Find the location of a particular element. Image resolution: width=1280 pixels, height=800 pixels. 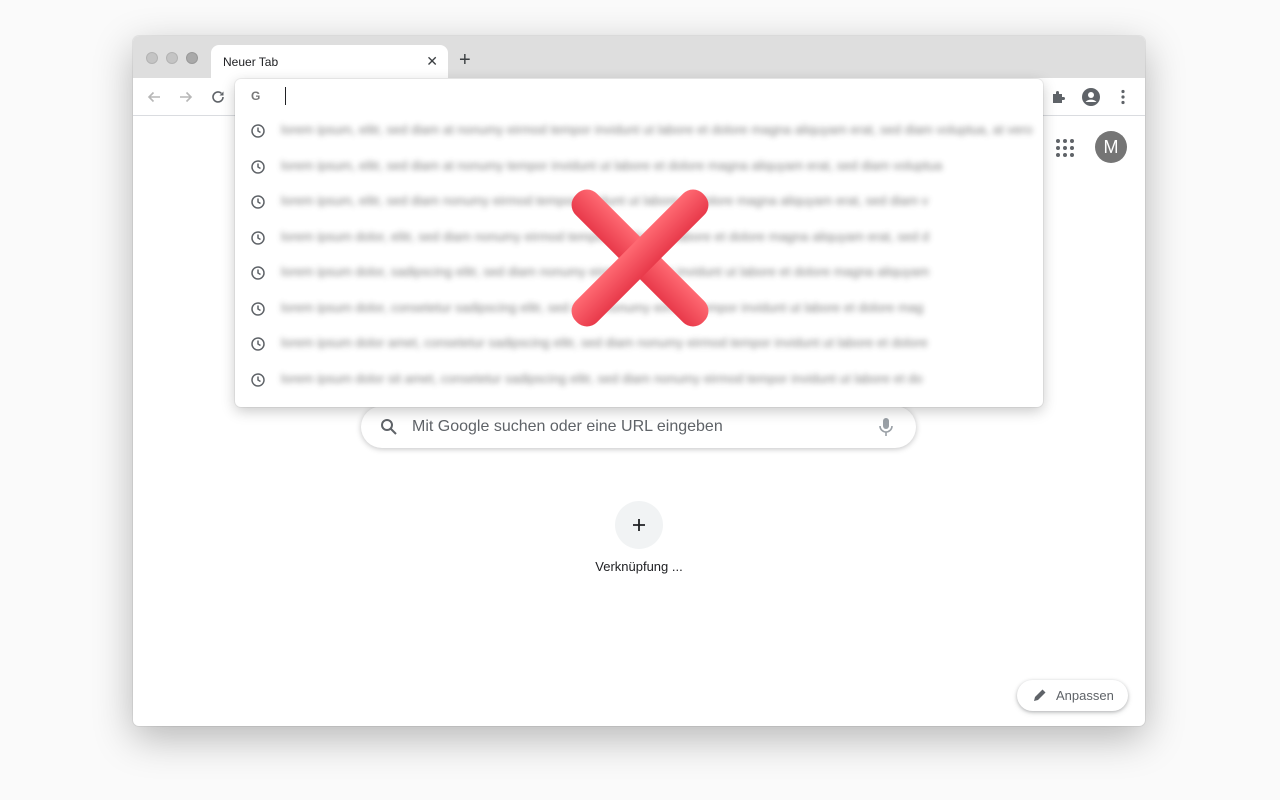

kebab-menu-icon is located at coordinates (1123, 97).